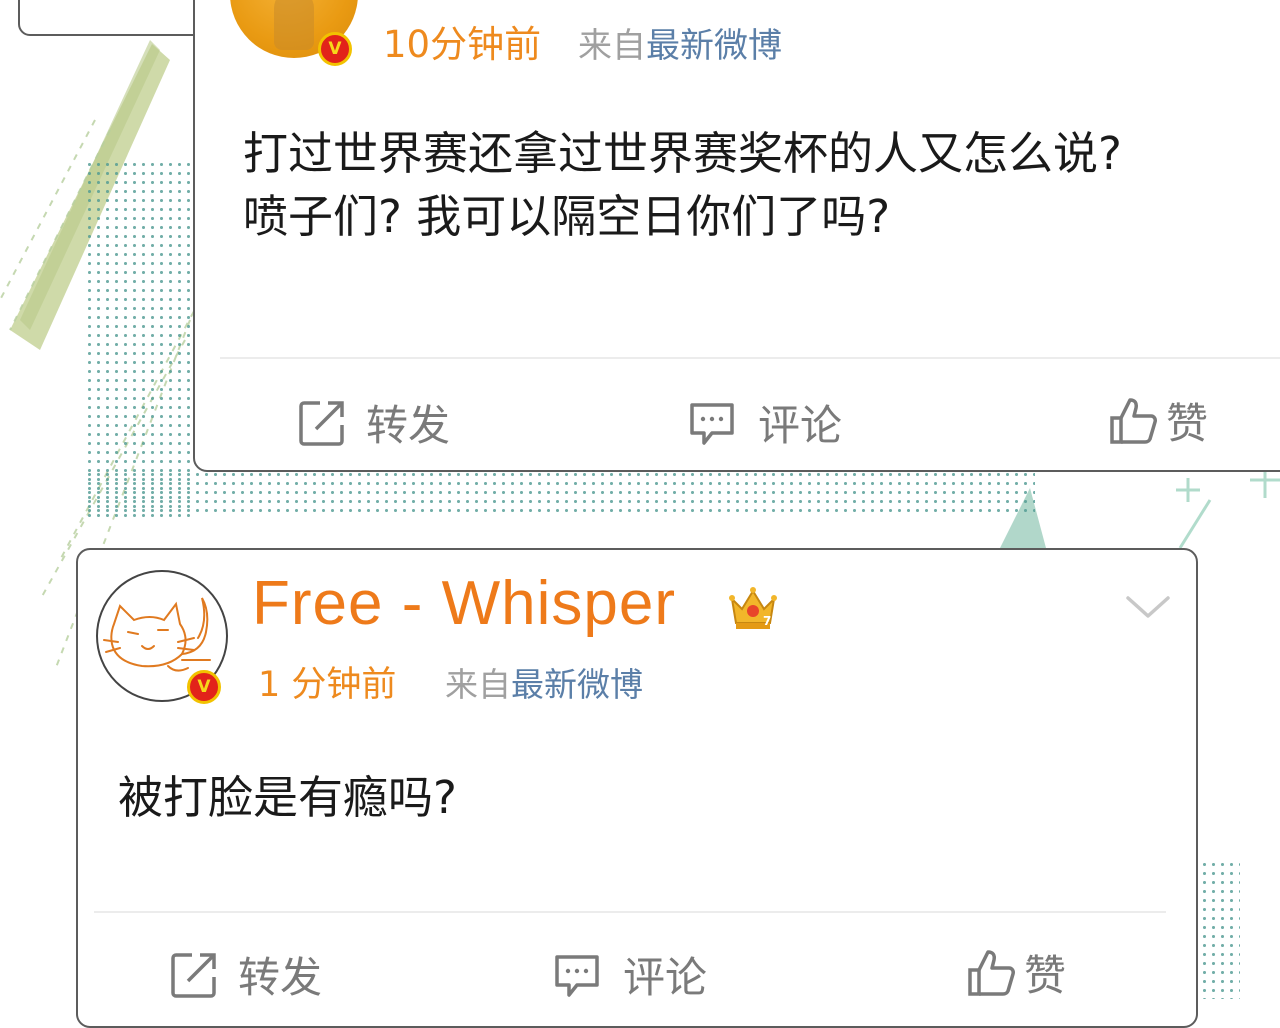 This screenshot has width=1280, height=1028. I want to click on chevron-down-icon, so click(1148, 607).